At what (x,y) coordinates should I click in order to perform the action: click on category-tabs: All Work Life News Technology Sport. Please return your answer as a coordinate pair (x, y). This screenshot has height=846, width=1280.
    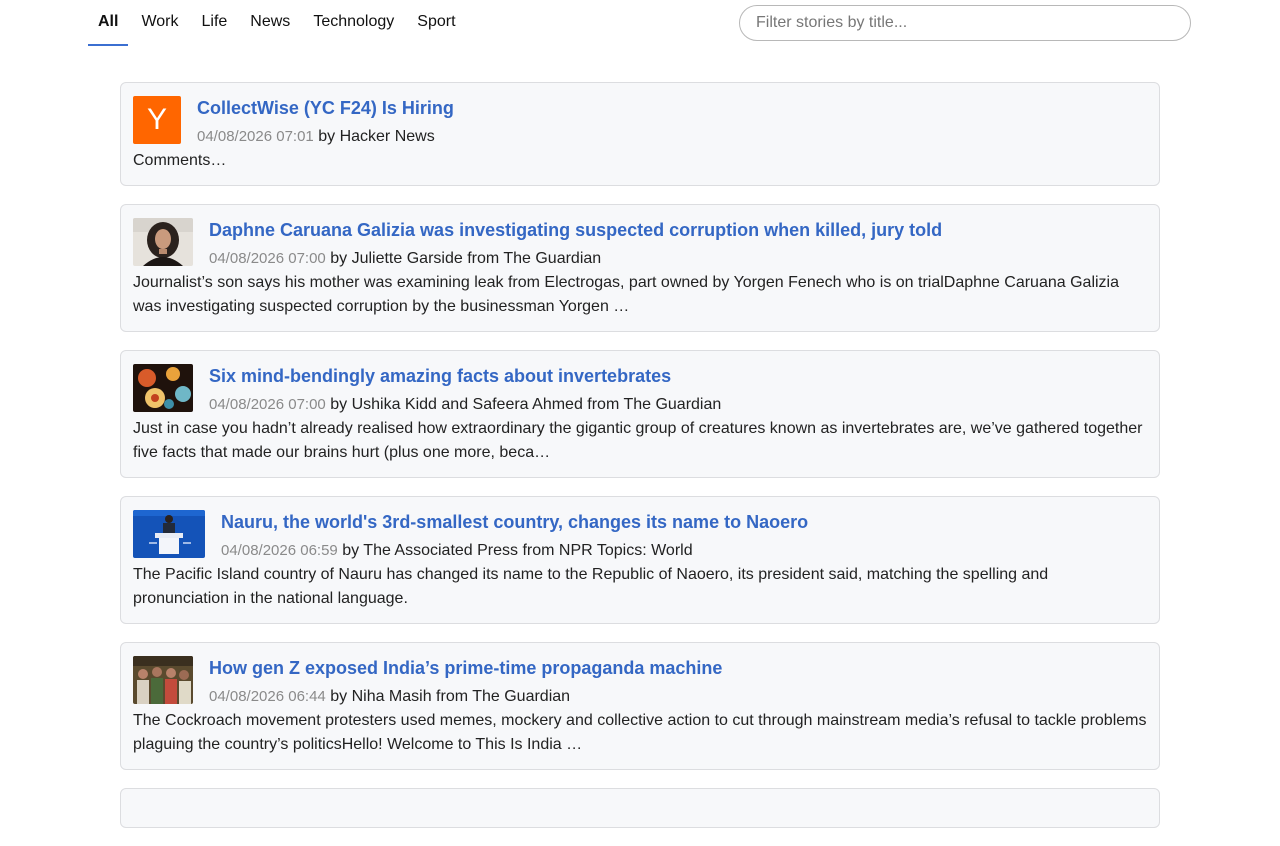
    Looking at the image, I should click on (278, 23).